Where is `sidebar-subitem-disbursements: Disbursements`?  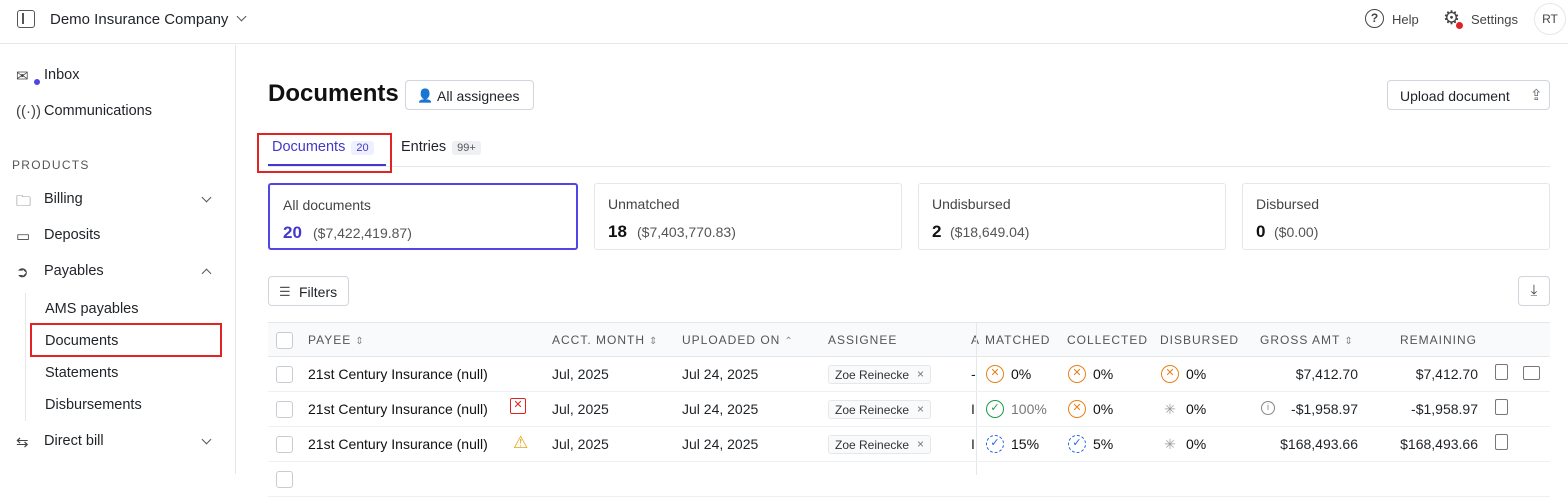
sidebar-subitem-disbursements: Disbursements is located at coordinates (93, 405).